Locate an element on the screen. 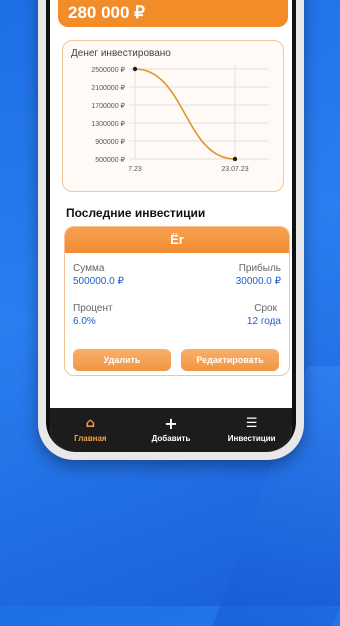 The height and width of the screenshot is (626, 340). nav-label-investments: Инвестиции is located at coordinates (251, 438).